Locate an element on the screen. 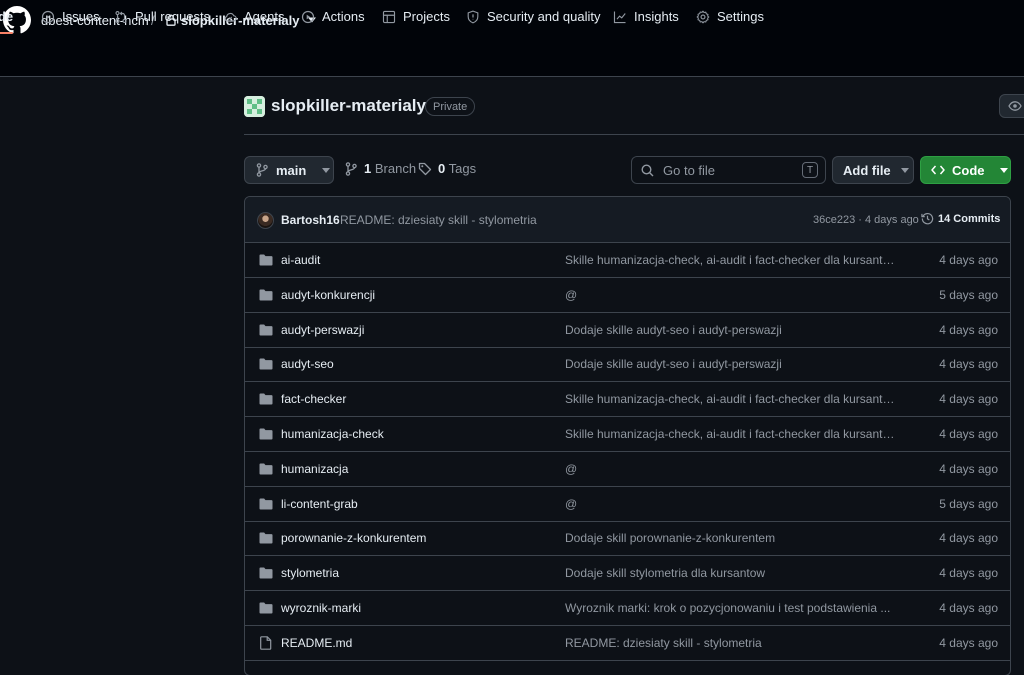 The image size is (1024, 675). file-name-link: README.md is located at coordinates (316, 643).